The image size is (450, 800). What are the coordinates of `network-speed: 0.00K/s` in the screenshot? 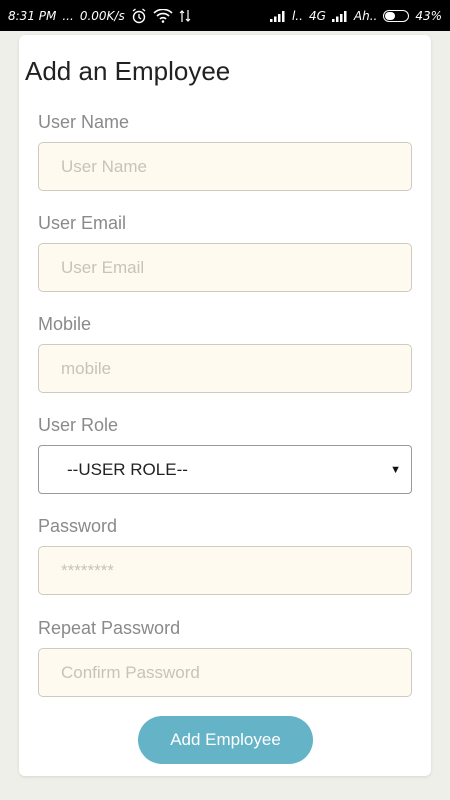 It's located at (102, 15).